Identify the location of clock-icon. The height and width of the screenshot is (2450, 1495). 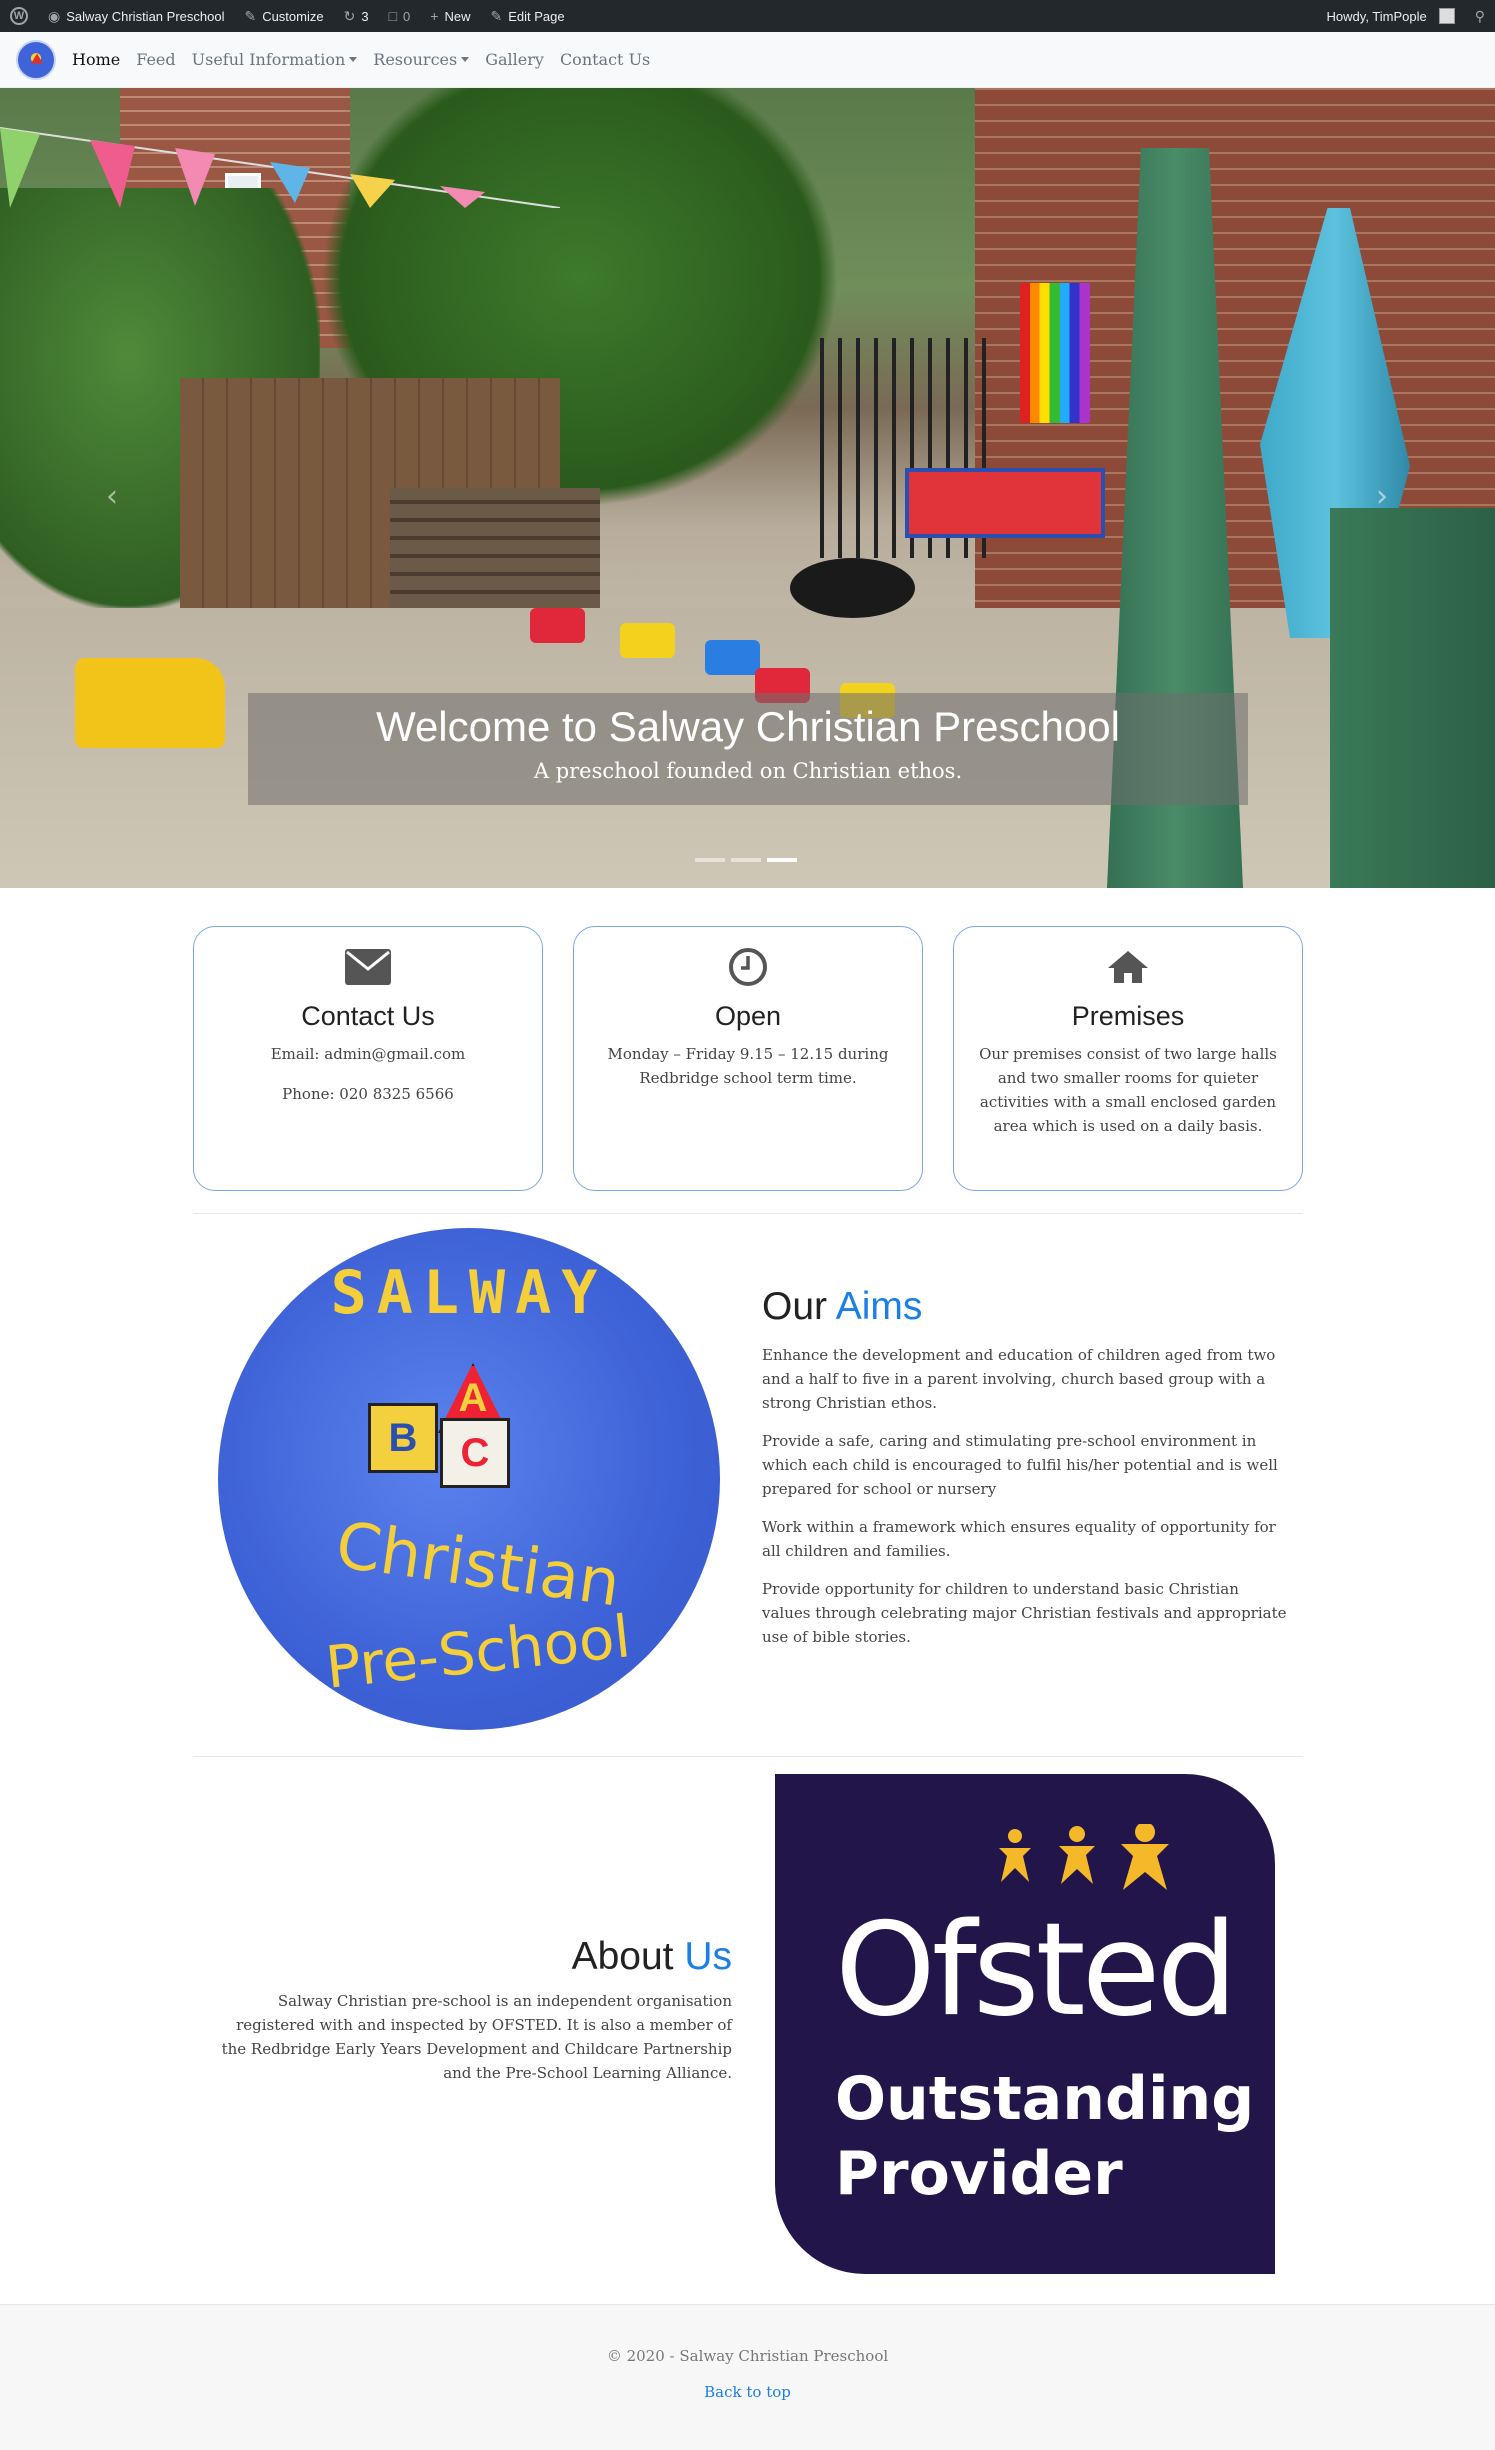
(748, 967).